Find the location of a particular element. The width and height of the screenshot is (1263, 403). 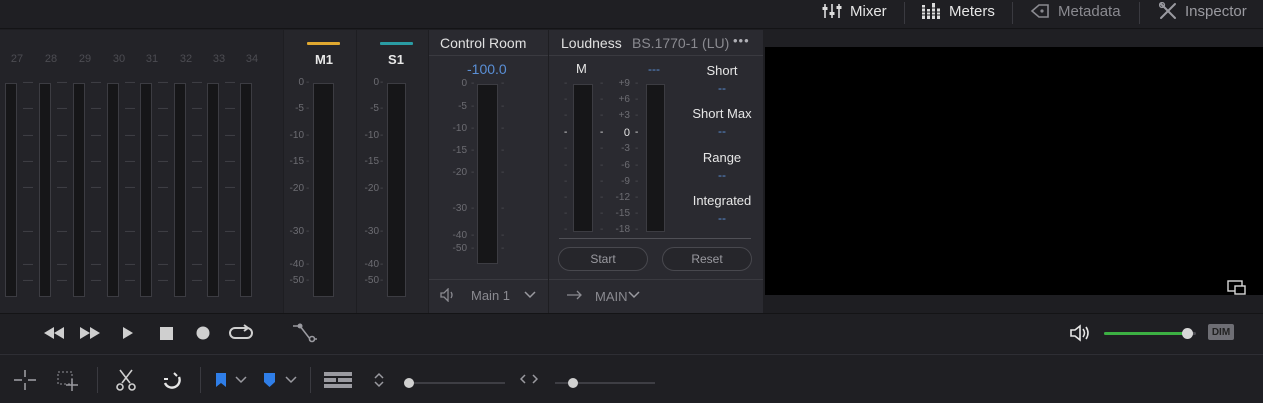

tab-inspector: Inspector is located at coordinates (1203, 11).